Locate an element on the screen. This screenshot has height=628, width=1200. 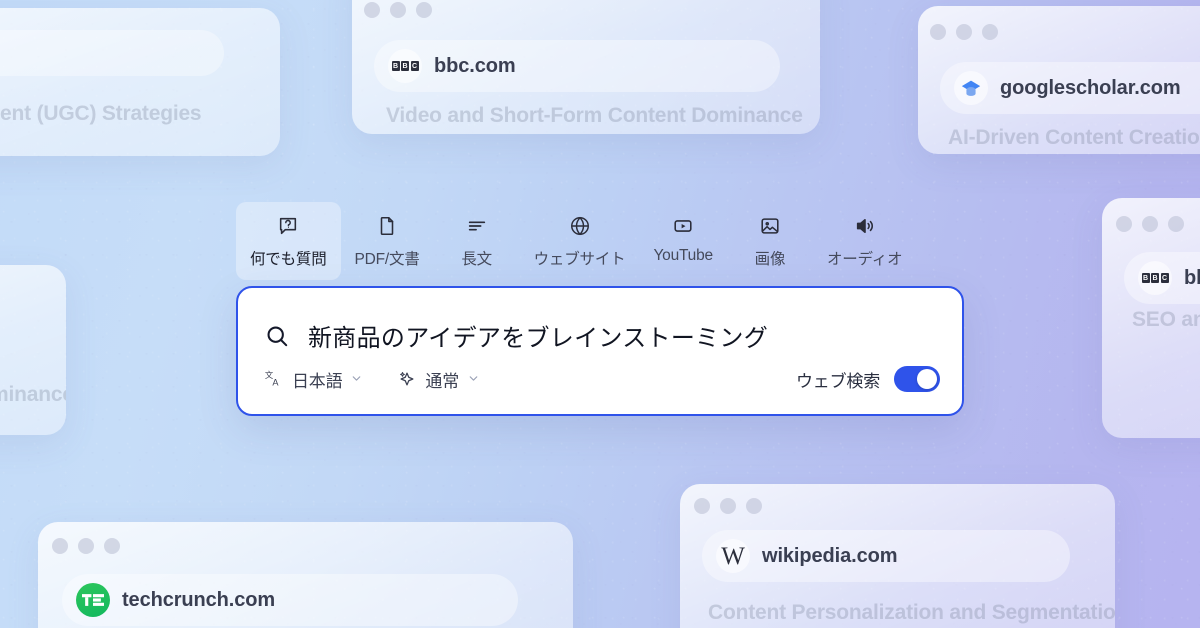
background-card-techcrunch: techcrunch.com is located at coordinates (305, 575).